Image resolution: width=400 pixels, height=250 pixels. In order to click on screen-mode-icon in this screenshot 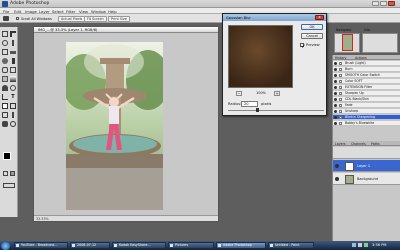, I will do `click(9, 185)`.